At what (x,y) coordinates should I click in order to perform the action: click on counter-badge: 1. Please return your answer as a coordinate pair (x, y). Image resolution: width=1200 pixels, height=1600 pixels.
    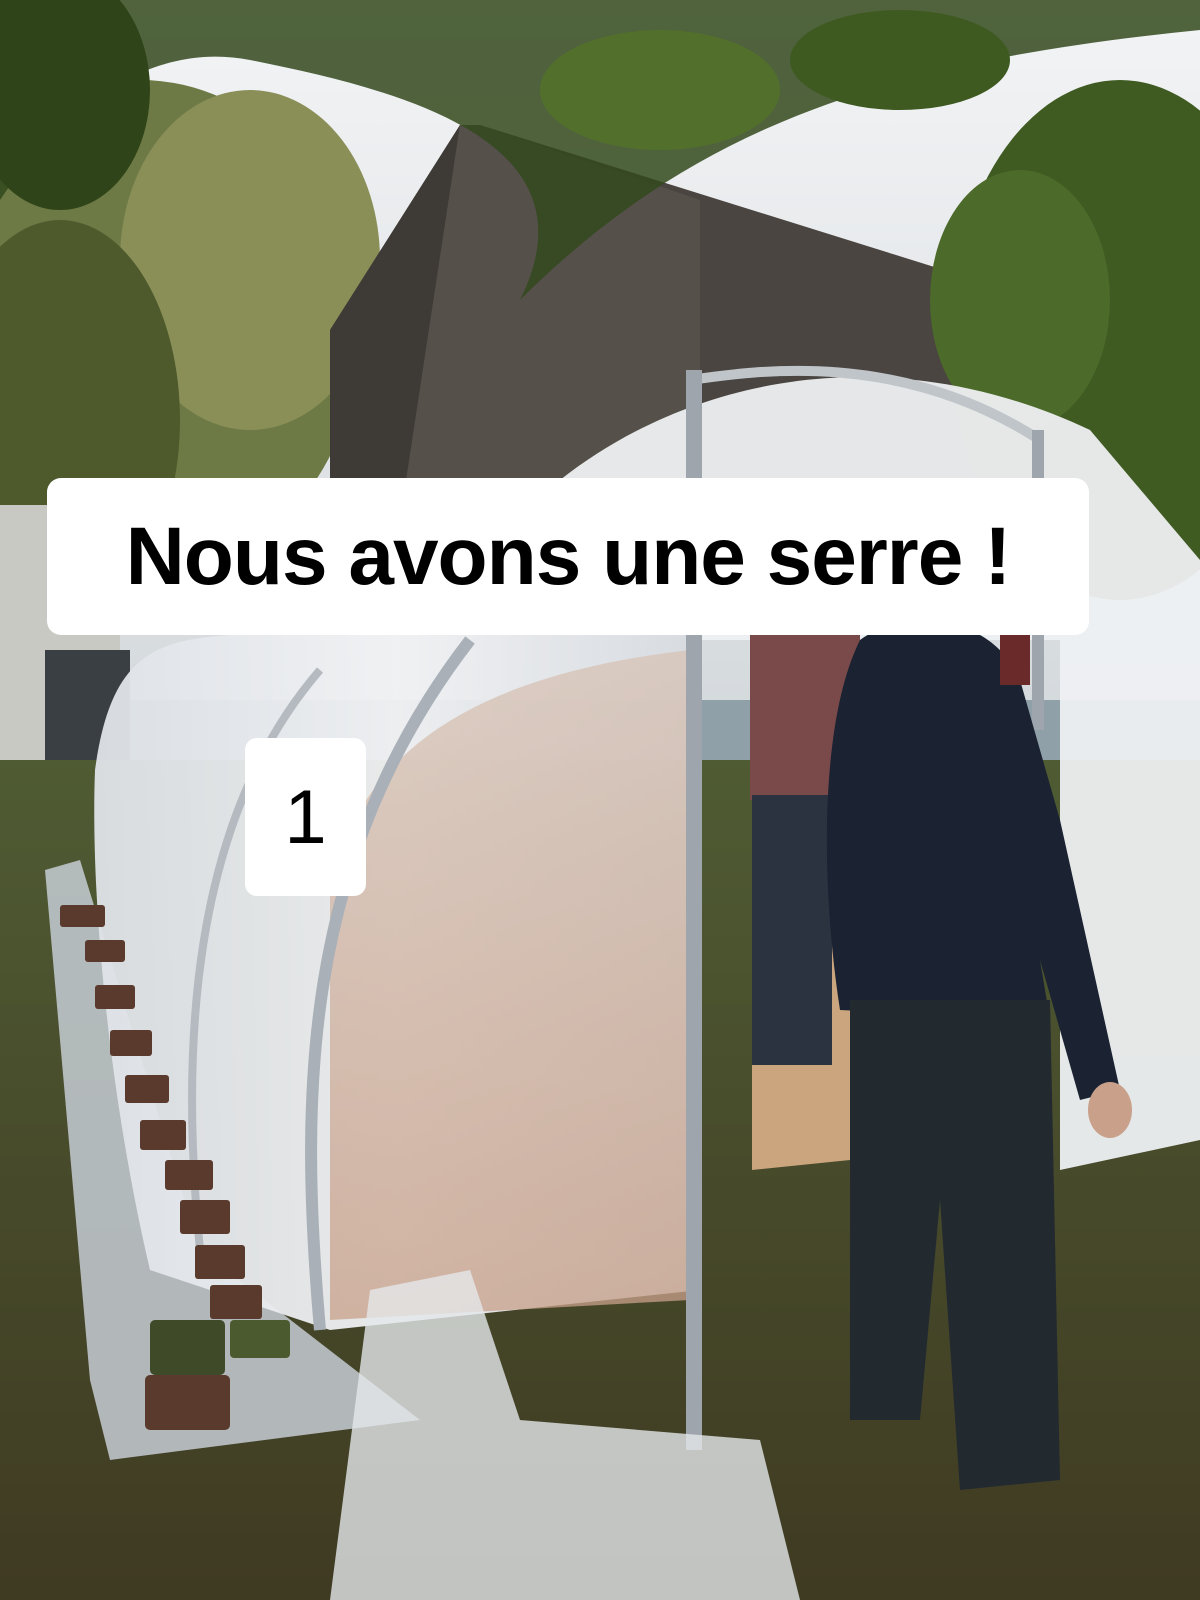
    Looking at the image, I should click on (305, 817).